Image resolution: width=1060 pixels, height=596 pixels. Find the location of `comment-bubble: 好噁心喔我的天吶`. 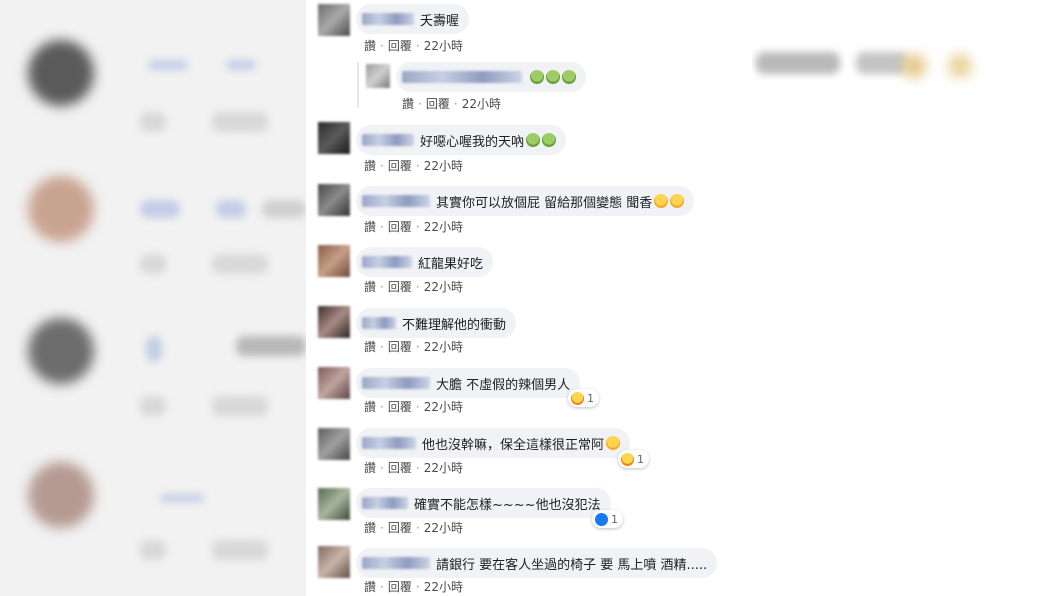

comment-bubble: 好噁心喔我的天吶 is located at coordinates (461, 140).